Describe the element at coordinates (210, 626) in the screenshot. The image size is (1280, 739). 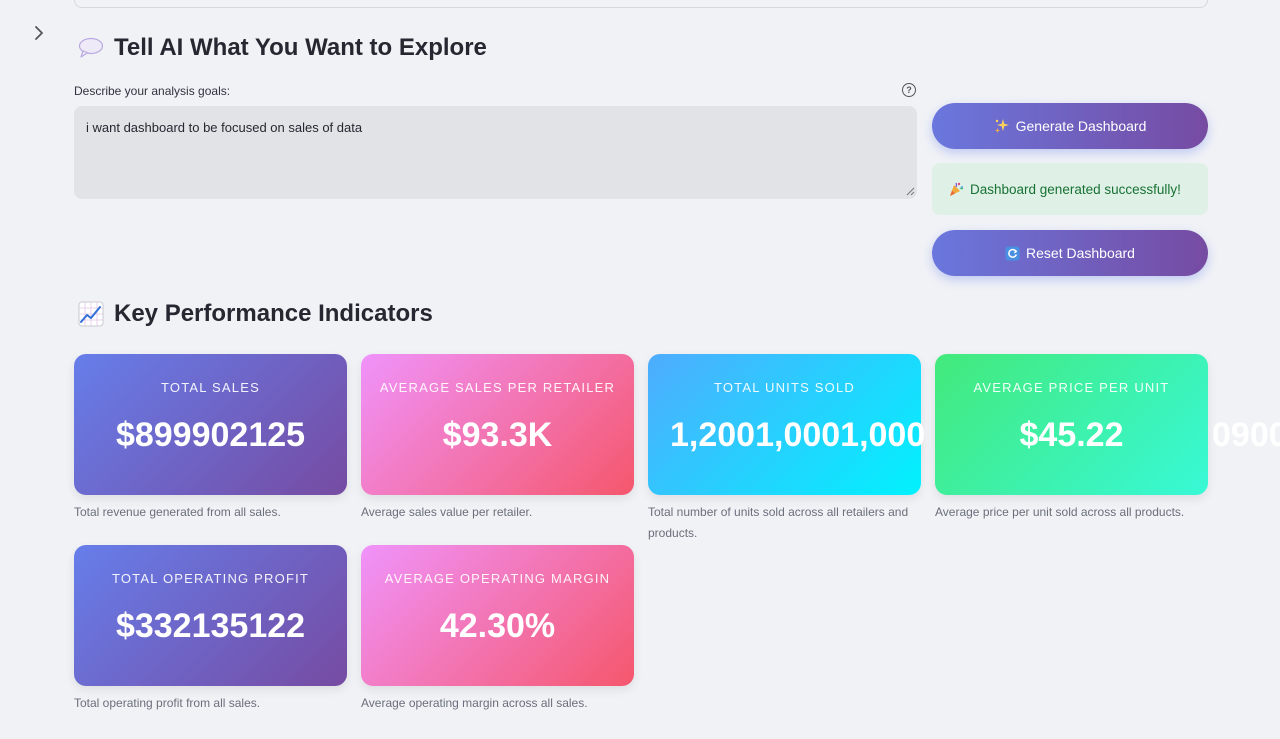
I see `kpi-value: $332135122` at that location.